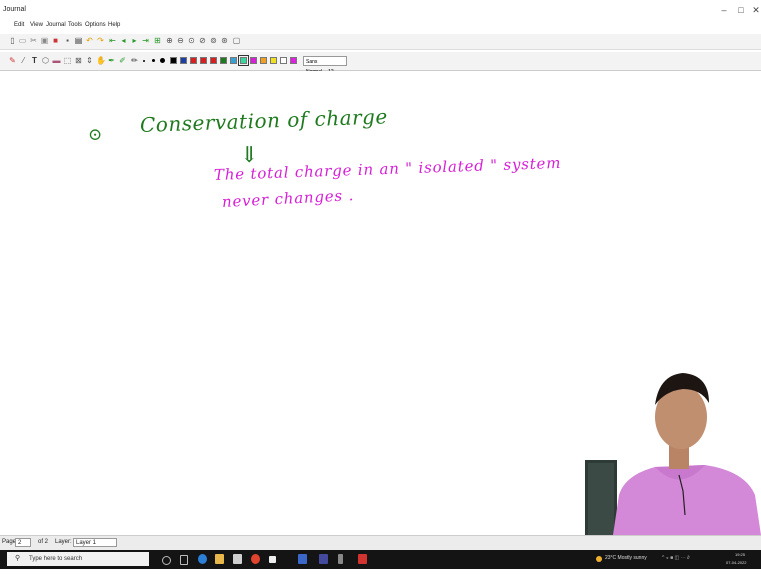  I want to click on paste-icon: ■, so click(55, 40).